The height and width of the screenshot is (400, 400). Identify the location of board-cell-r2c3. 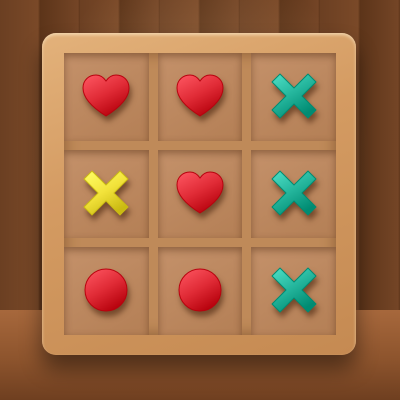
(293, 194).